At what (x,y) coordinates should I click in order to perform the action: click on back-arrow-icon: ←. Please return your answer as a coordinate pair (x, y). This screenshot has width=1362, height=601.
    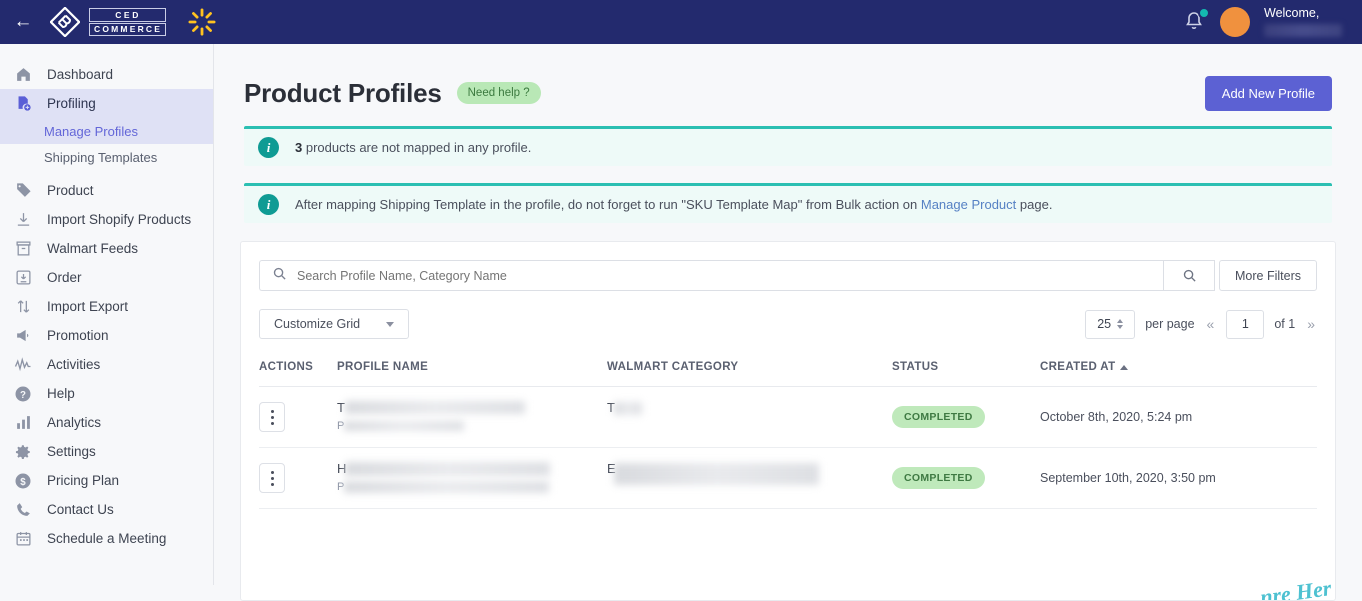
    Looking at the image, I should click on (23, 22).